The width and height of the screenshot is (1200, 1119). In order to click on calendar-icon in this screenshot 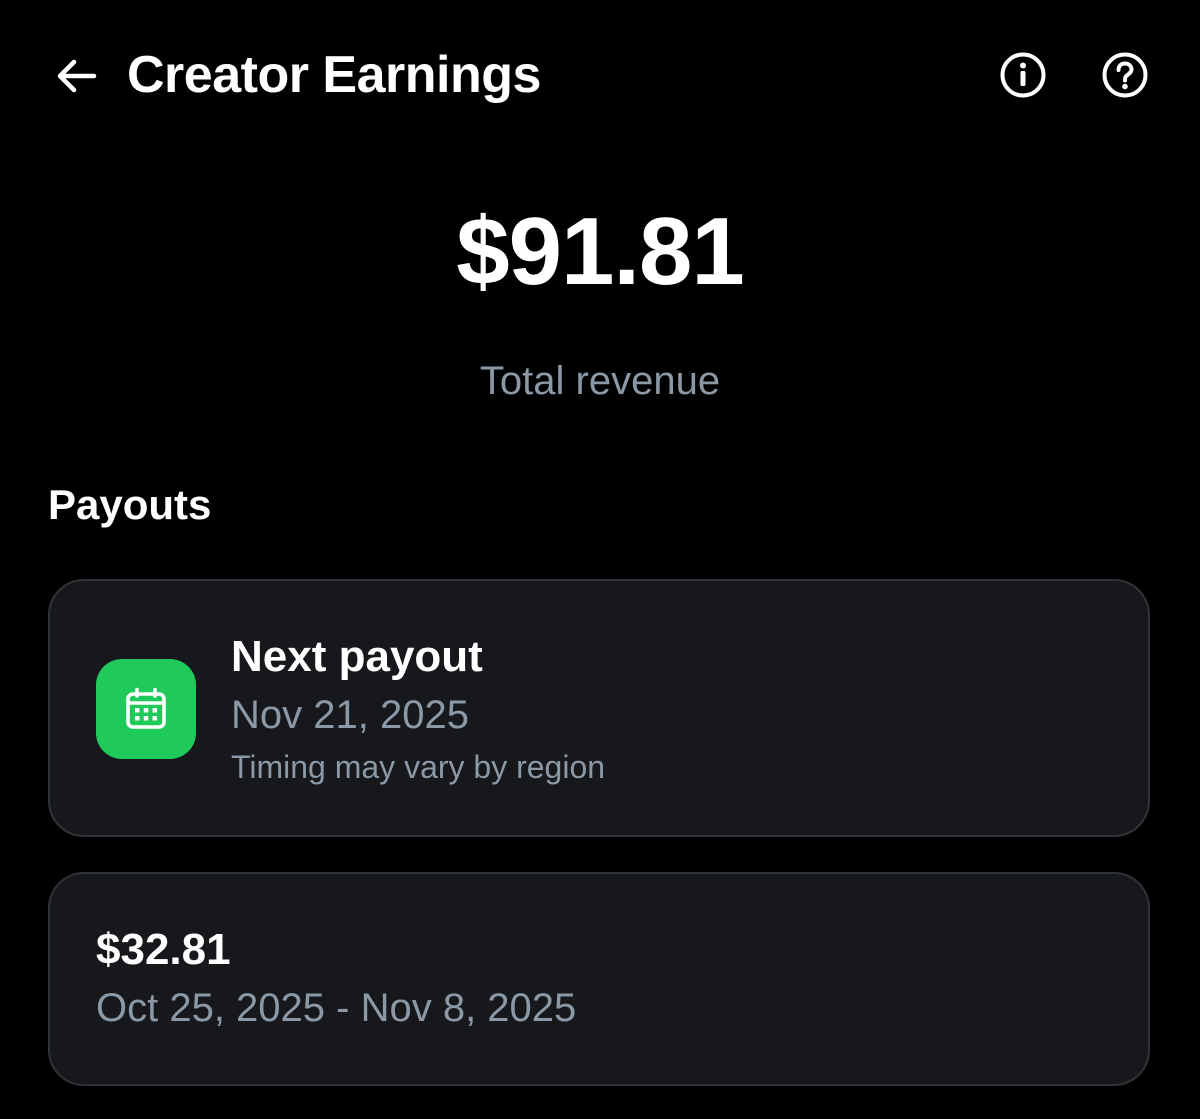, I will do `click(146, 708)`.